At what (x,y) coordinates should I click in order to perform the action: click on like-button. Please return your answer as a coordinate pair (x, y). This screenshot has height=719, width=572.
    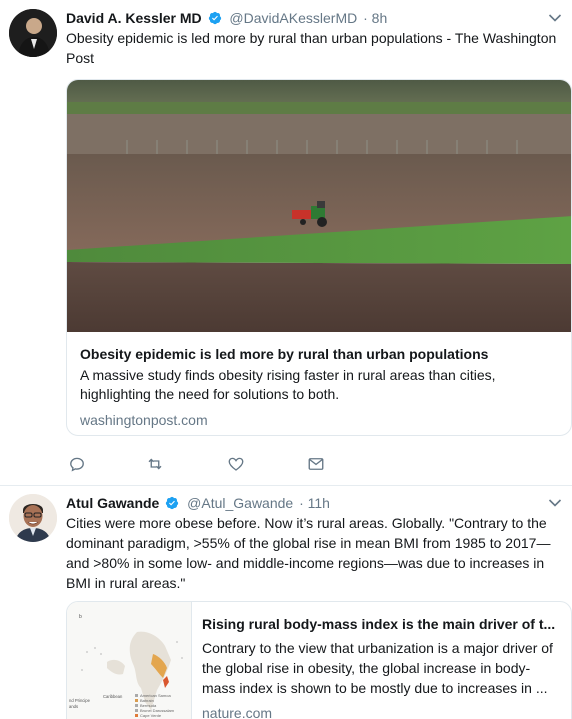
    Looking at the image, I should click on (237, 465).